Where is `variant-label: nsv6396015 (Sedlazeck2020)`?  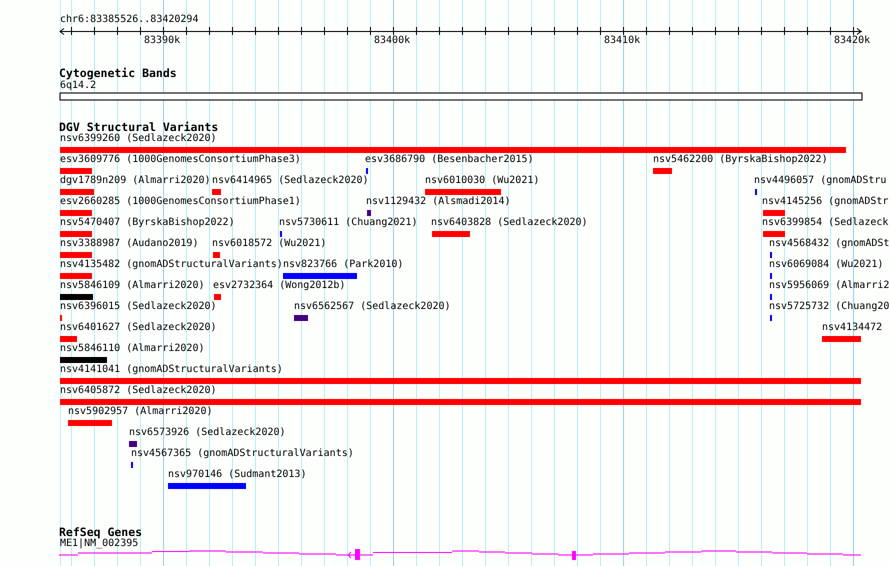
variant-label: nsv6396015 (Sedlazeck2020) is located at coordinates (138, 307).